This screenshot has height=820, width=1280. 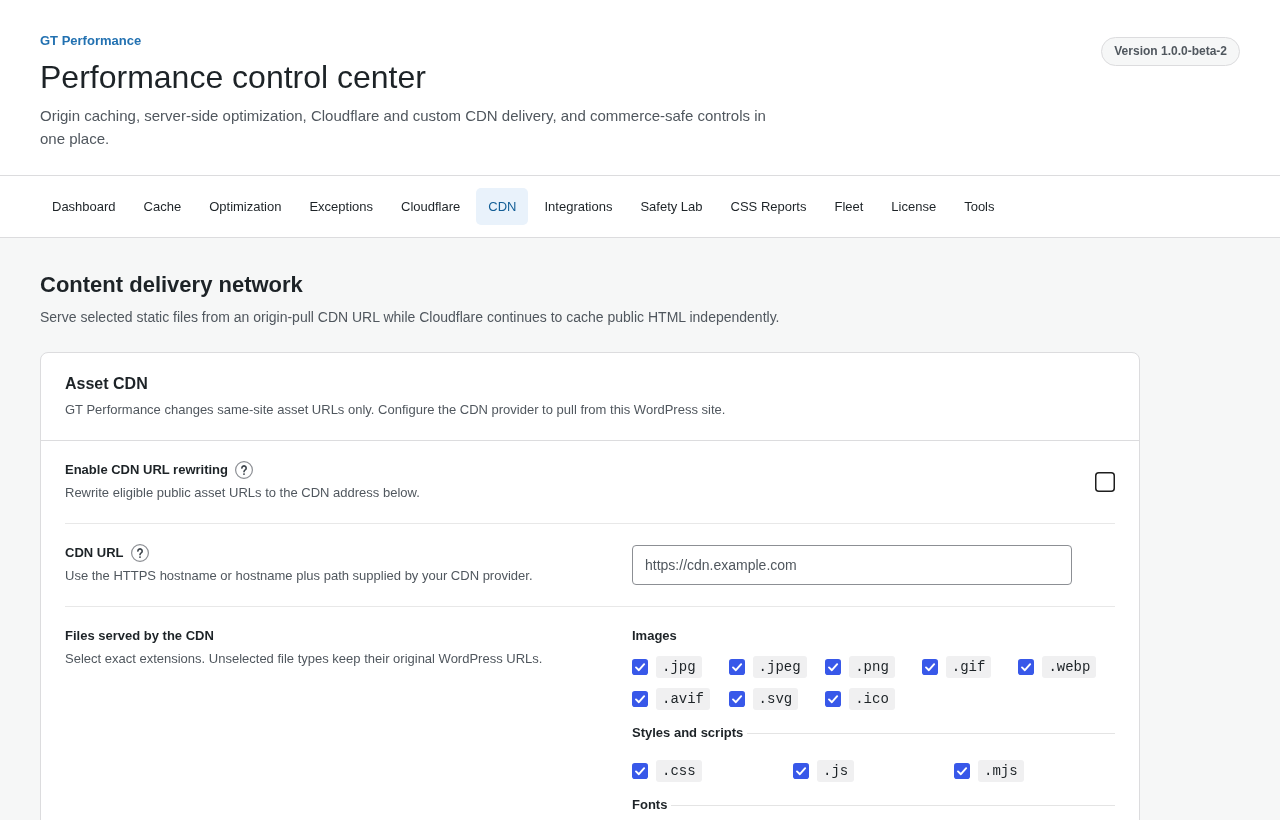 What do you see at coordinates (679, 667) in the screenshot?
I see `extension-label: .jpg` at bounding box center [679, 667].